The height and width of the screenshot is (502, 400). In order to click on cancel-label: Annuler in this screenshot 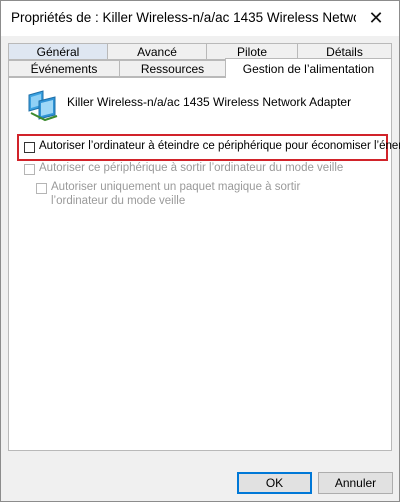, I will do `click(355, 483)`.